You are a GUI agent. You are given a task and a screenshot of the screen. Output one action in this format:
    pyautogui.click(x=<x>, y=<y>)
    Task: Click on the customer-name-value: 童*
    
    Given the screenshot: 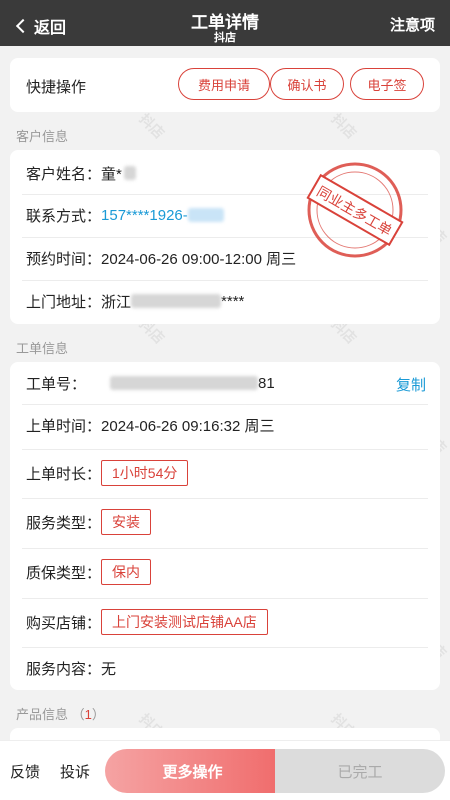 What is the action you would take?
    pyautogui.click(x=111, y=174)
    